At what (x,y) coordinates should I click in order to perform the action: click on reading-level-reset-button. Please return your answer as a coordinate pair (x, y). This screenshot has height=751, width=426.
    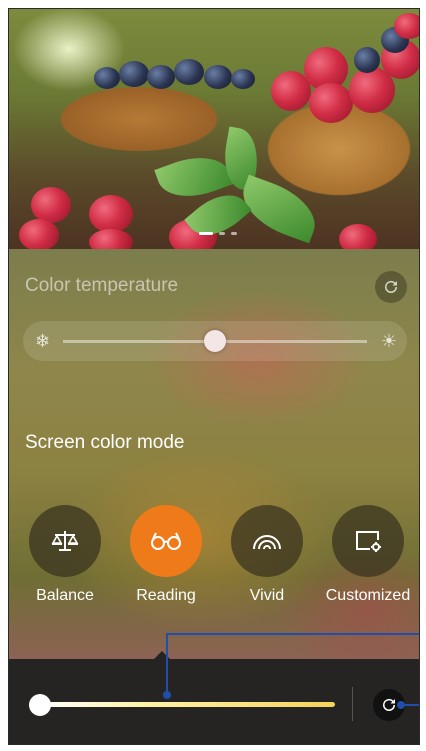
    Looking at the image, I should click on (389, 705).